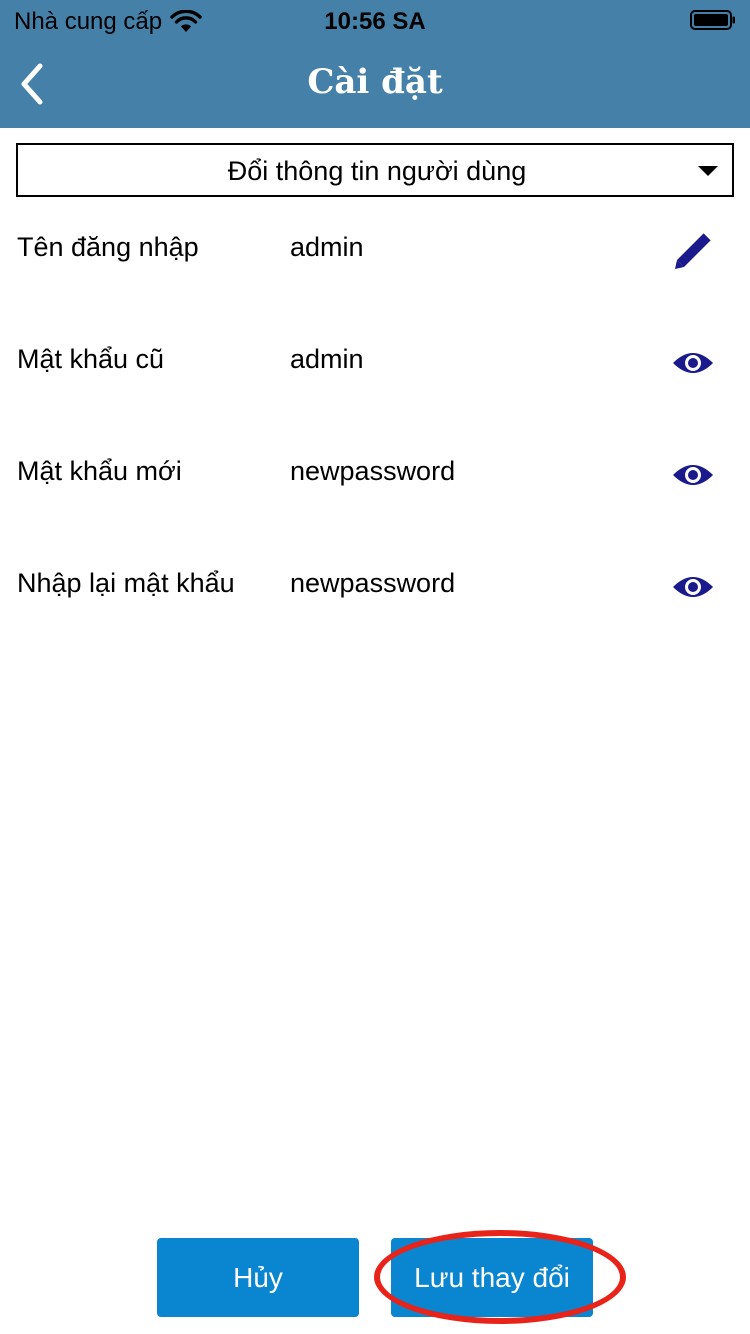 Image resolution: width=750 pixels, height=1334 pixels. What do you see at coordinates (99, 471) in the screenshot?
I see `field-label: Mật khẩu mới` at bounding box center [99, 471].